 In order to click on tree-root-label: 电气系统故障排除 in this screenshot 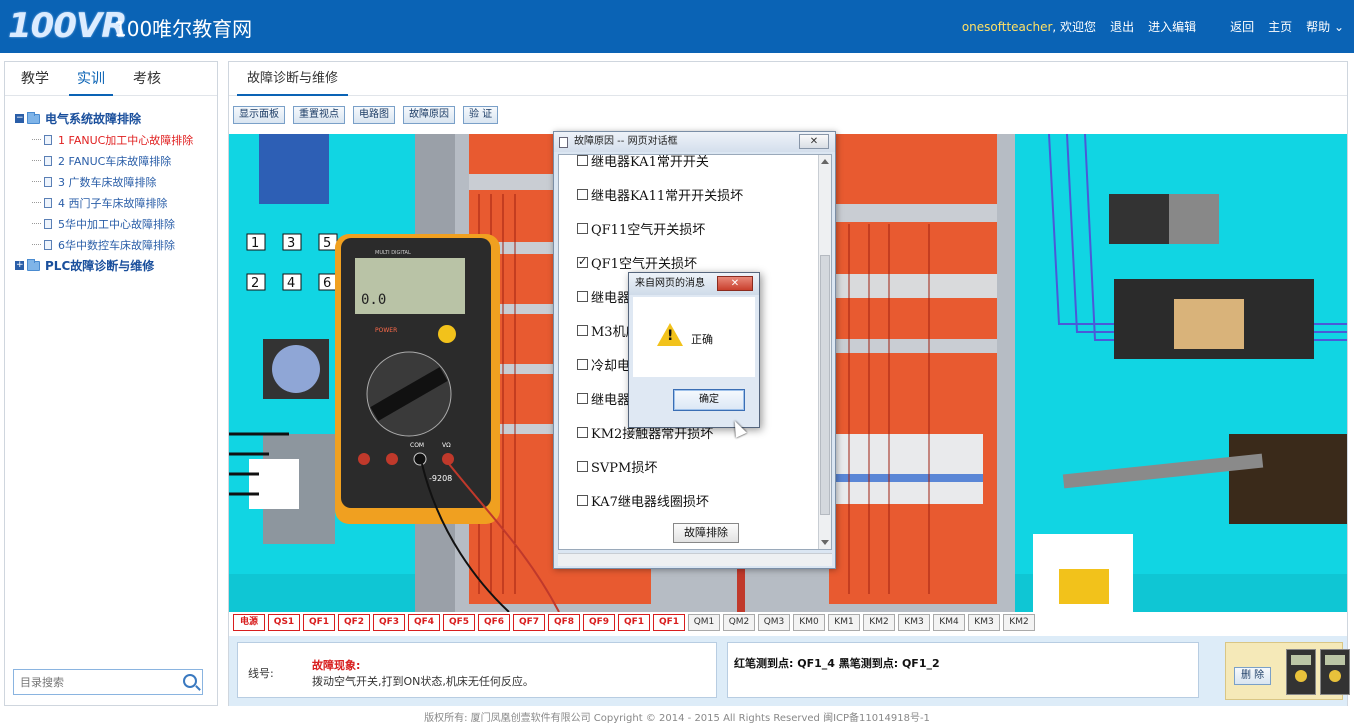, I will do `click(93, 119)`.